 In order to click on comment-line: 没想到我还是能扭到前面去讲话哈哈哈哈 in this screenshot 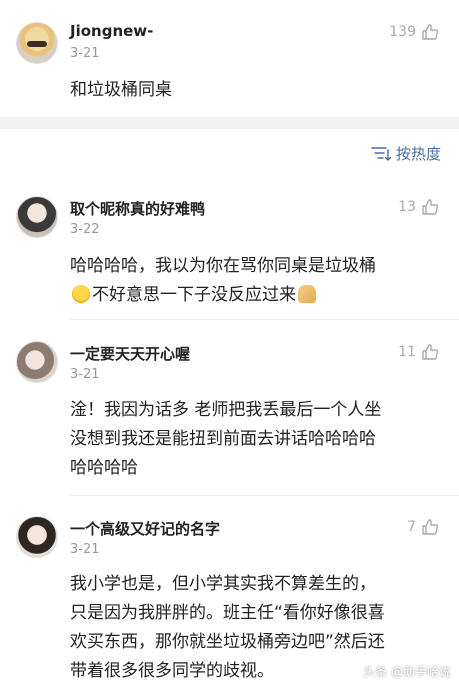, I will do `click(223, 439)`.